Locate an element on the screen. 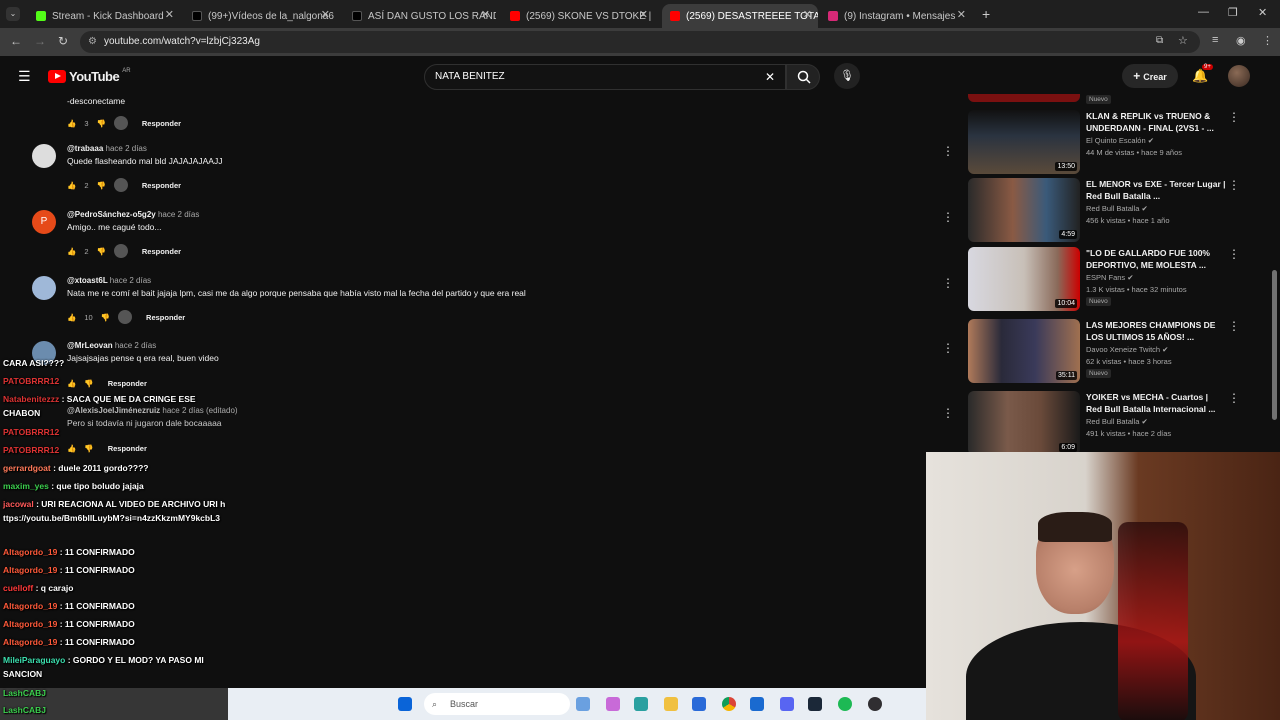  windows-start-icon is located at coordinates (405, 704).